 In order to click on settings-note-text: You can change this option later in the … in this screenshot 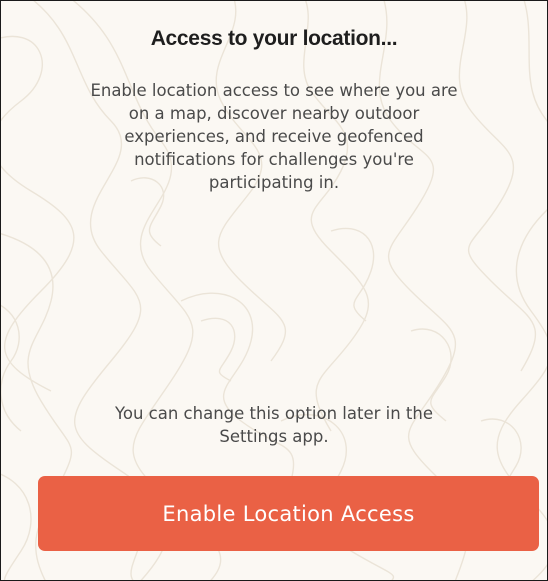, I will do `click(274, 425)`.